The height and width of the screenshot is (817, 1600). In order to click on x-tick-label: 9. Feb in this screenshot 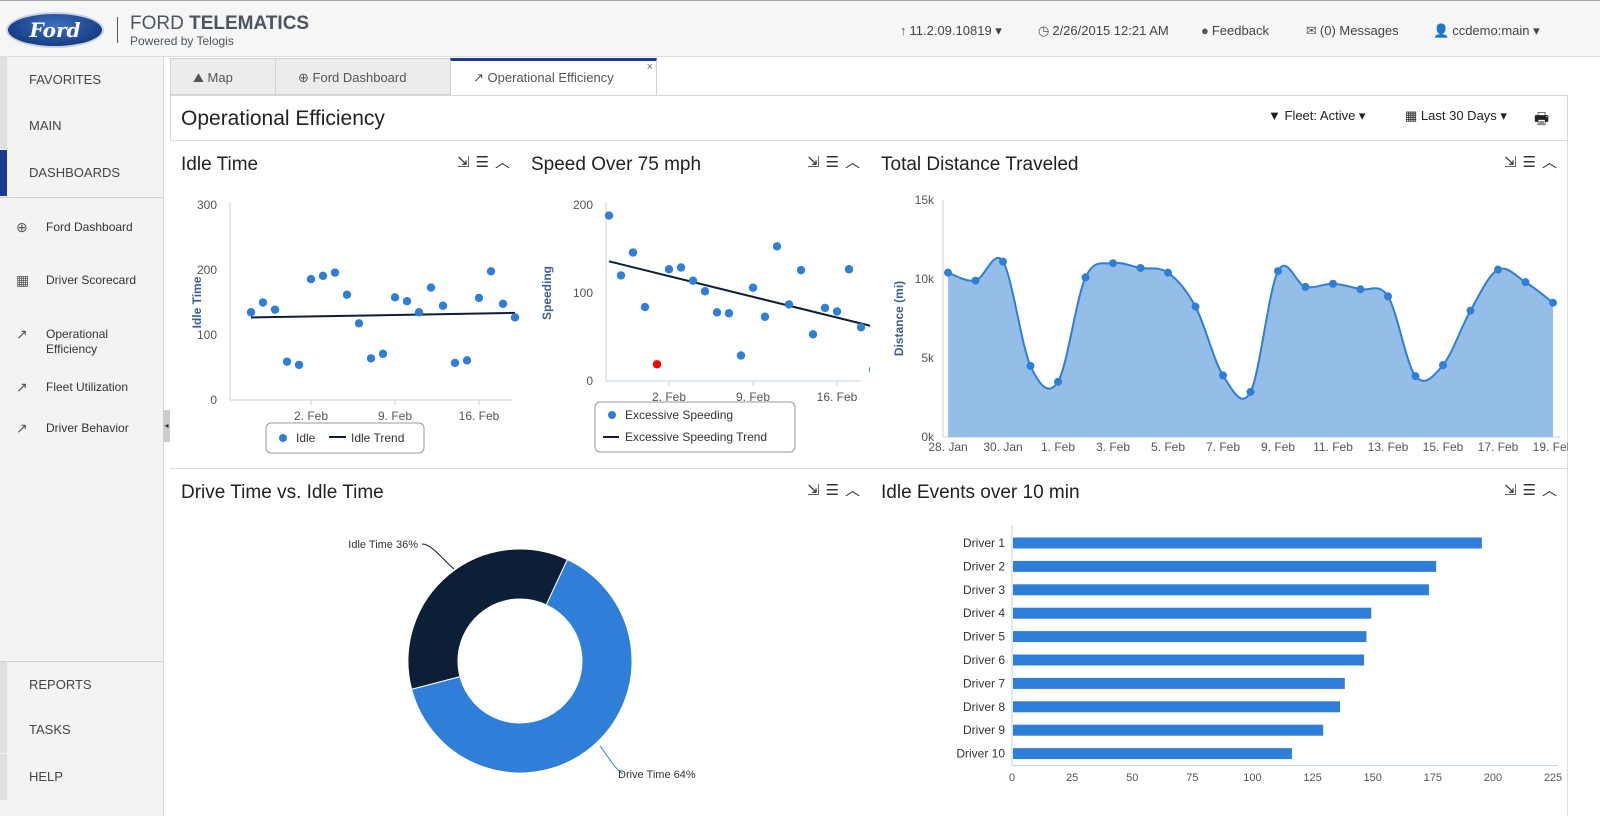, I will do `click(1278, 447)`.